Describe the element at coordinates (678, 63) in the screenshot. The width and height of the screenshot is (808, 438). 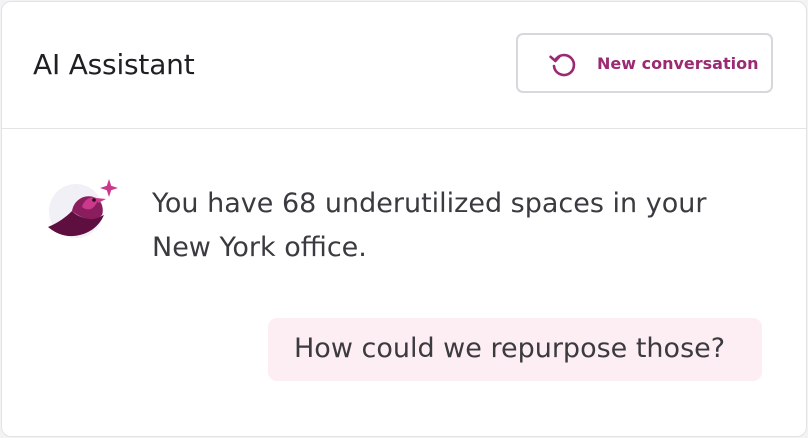
I see `new-conversation-label: New conversation` at that location.